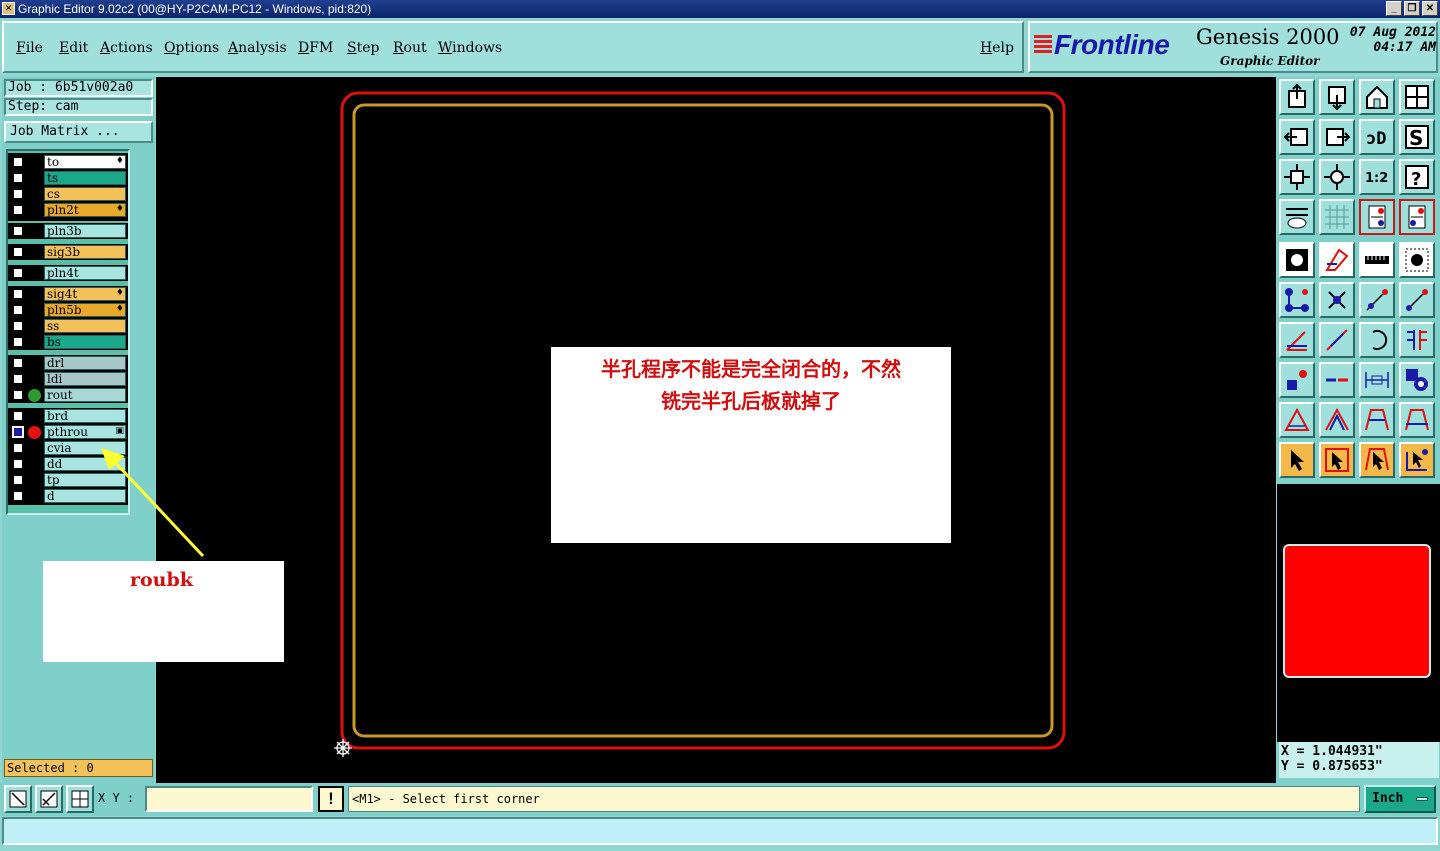 This screenshot has width=1440, height=851. What do you see at coordinates (1297, 380) in the screenshot?
I see `move-icon` at bounding box center [1297, 380].